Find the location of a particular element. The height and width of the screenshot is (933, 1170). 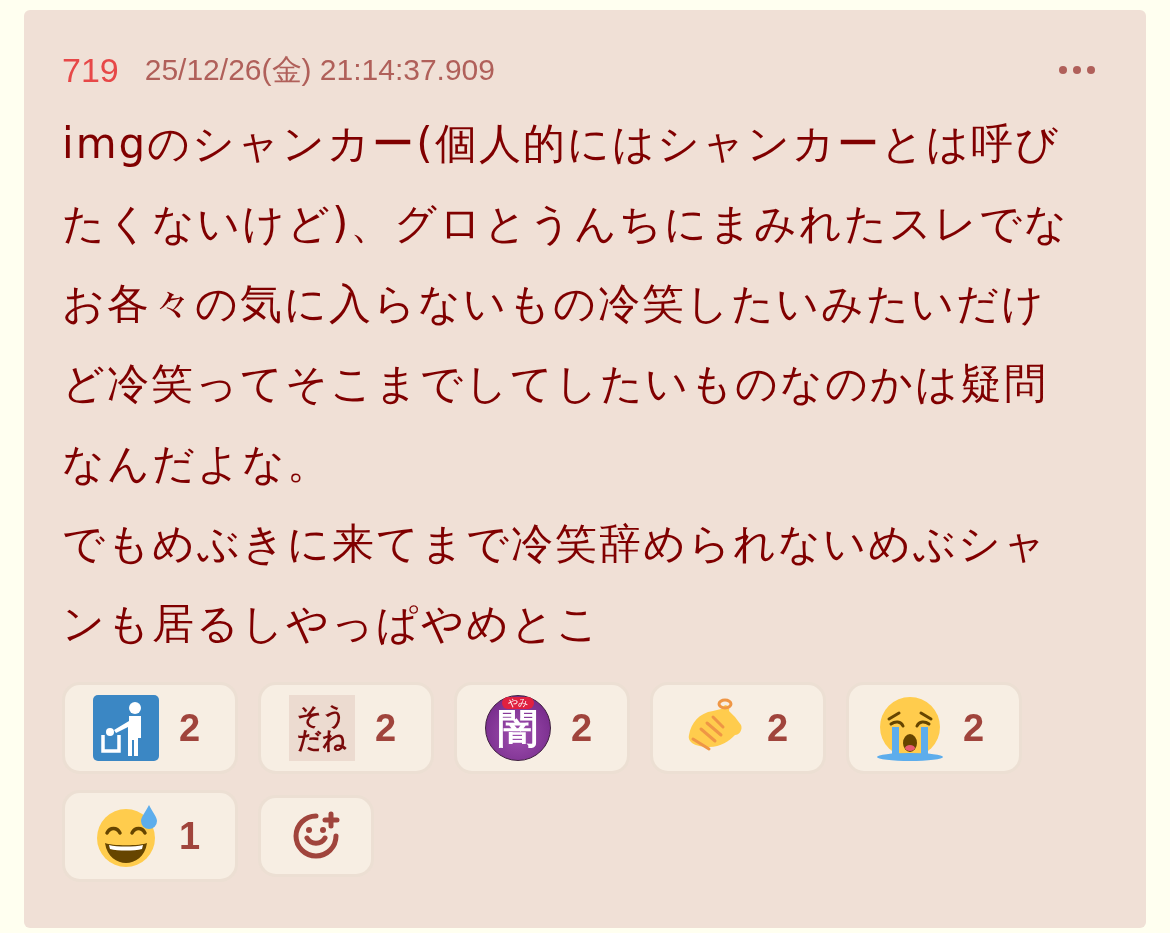

reaction-button: 闇 やみ 2 is located at coordinates (542, 728).